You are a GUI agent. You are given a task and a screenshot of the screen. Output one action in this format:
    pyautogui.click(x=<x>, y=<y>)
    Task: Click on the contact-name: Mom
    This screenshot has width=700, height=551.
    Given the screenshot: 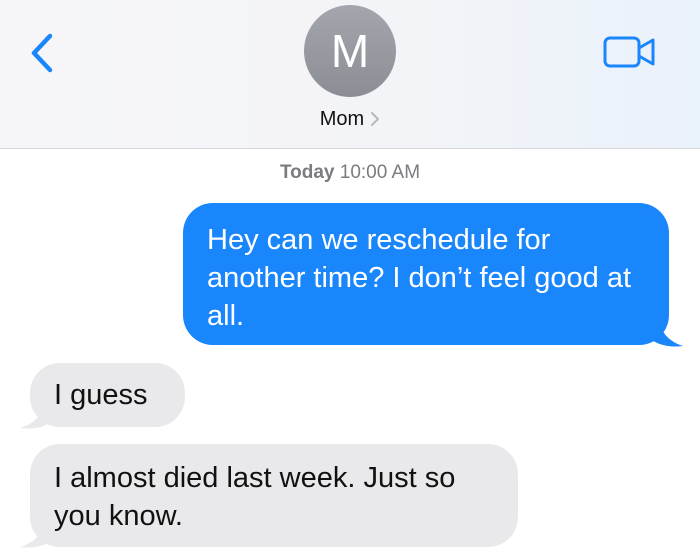 What is the action you would take?
    pyautogui.click(x=342, y=118)
    